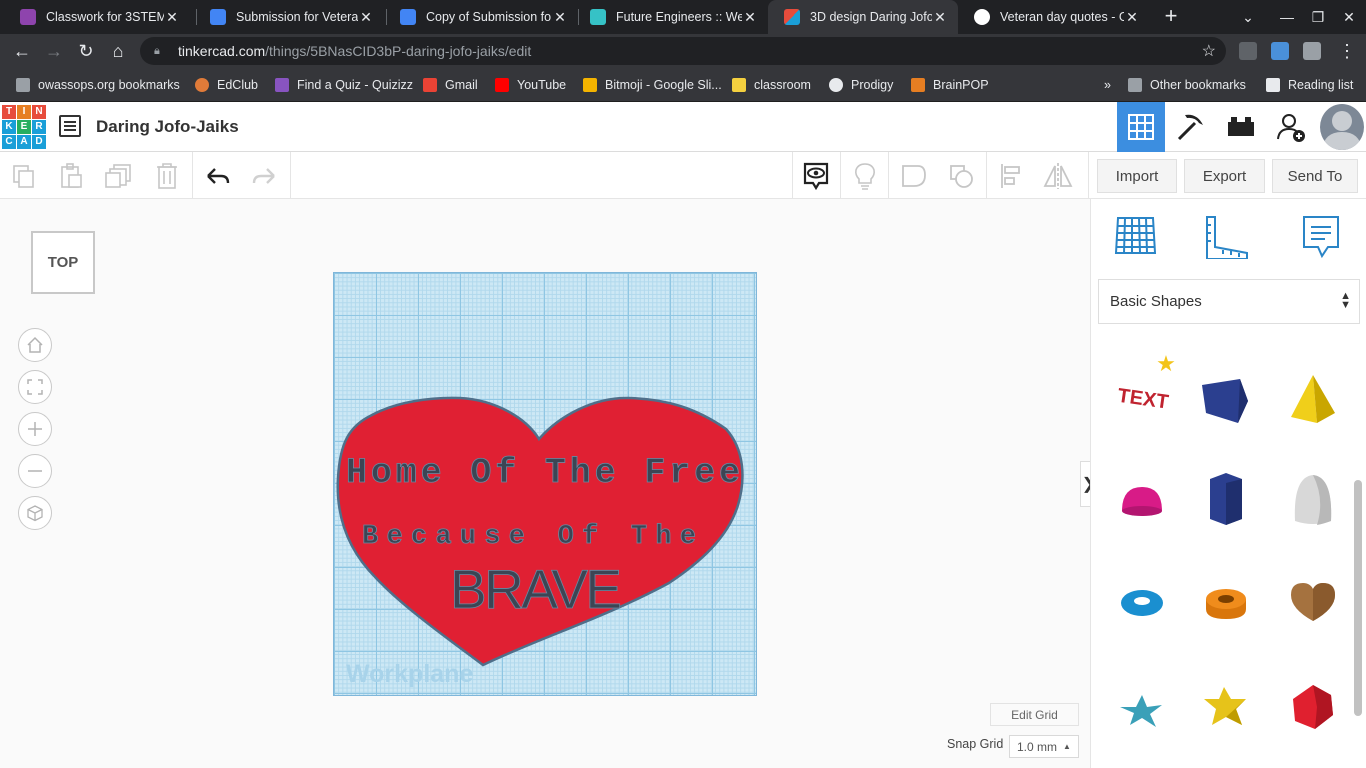  Describe the element at coordinates (1142, 501) in the screenshot. I see `shape-half-sphere` at that location.